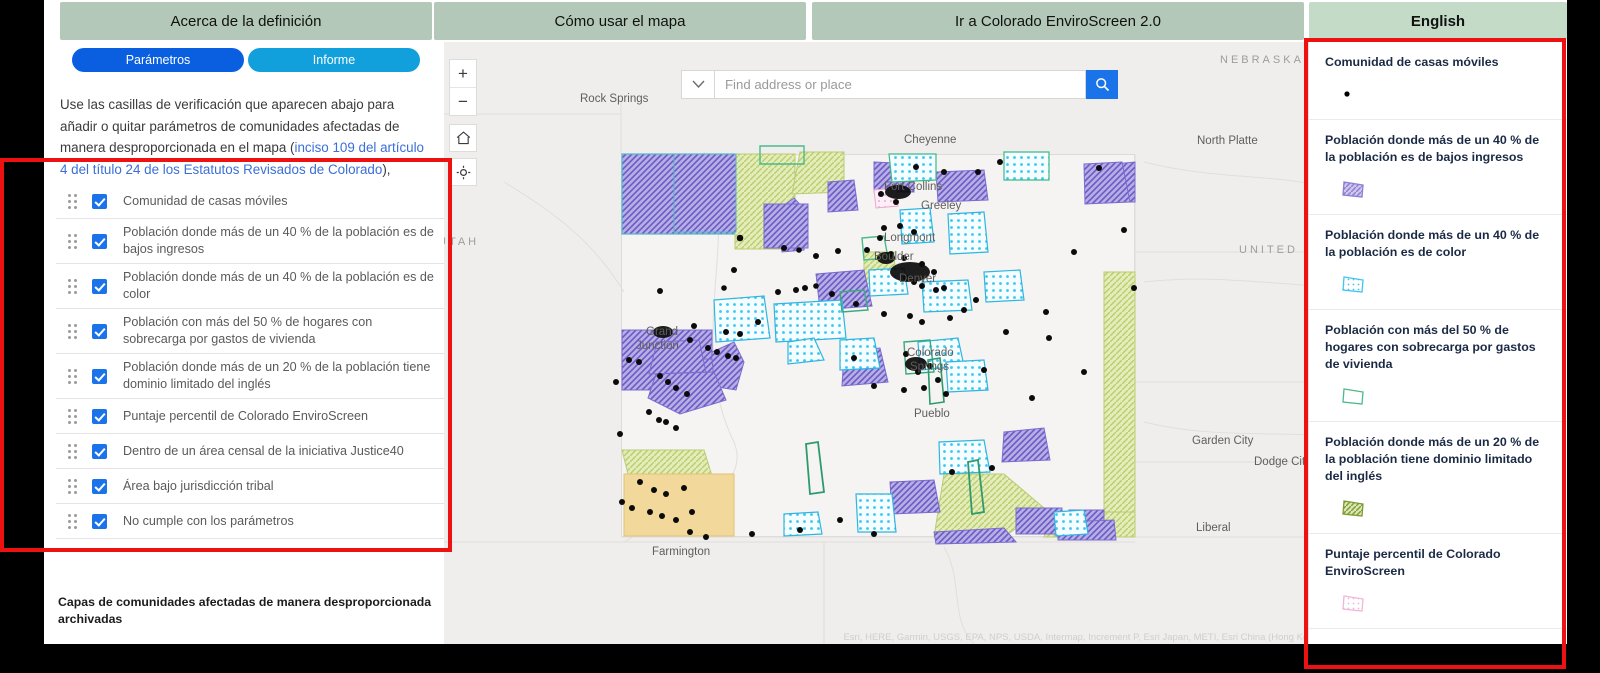  I want to click on tab-ir-a-colorado-enviroscreen: Ir a Colorado EnviroScreen 2.0, so click(1058, 21).